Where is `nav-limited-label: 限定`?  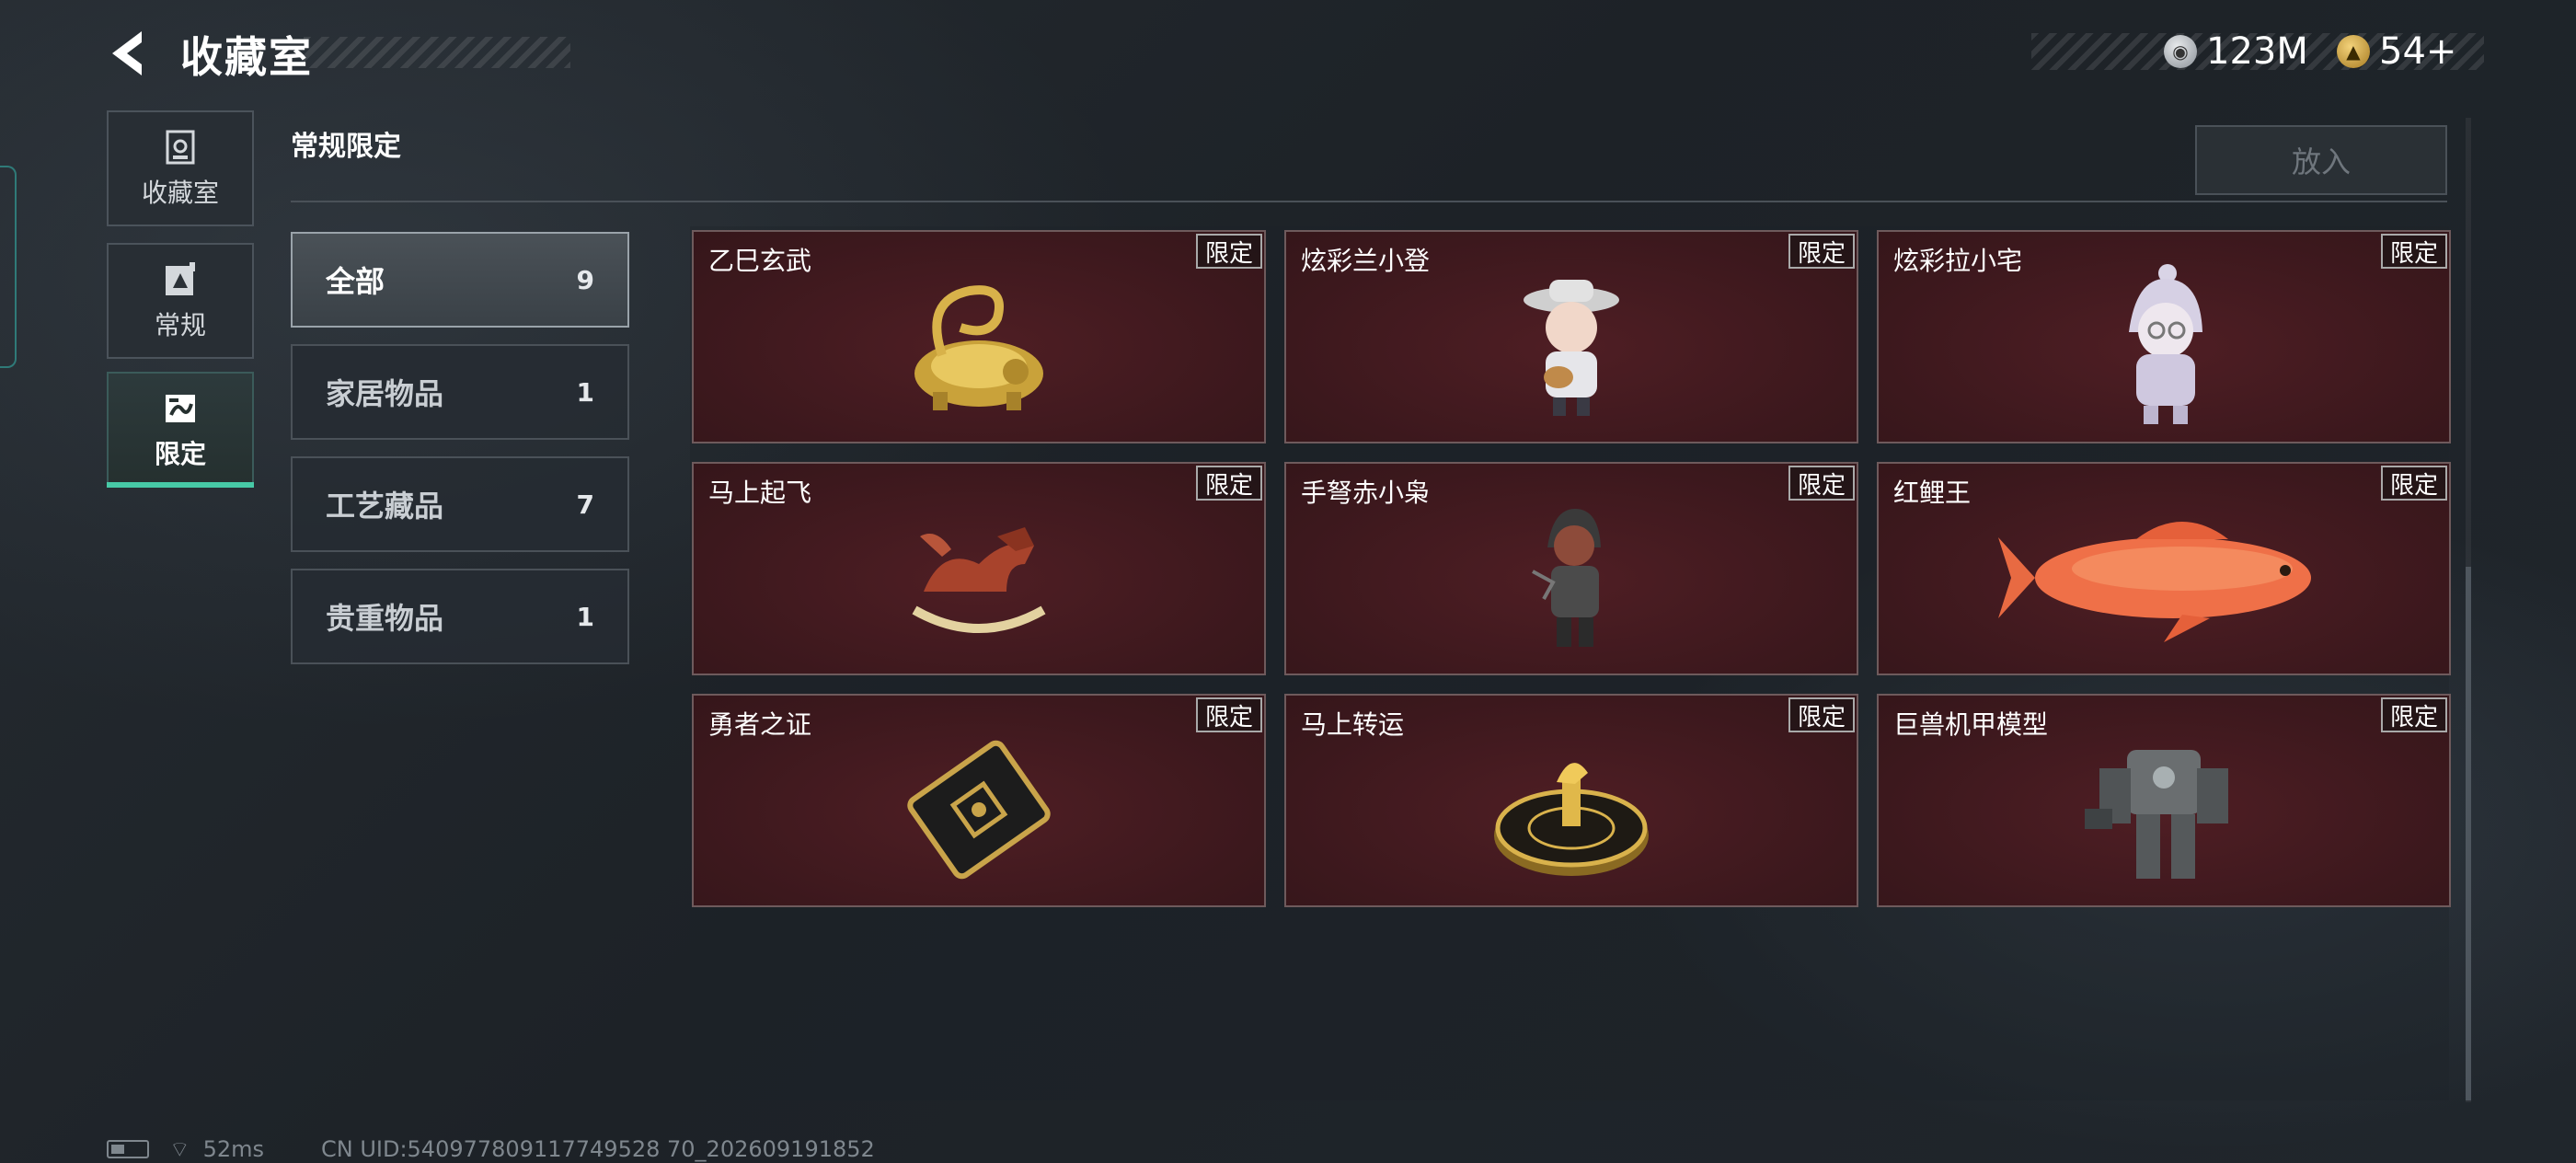
nav-limited-label: 限定 is located at coordinates (180, 454).